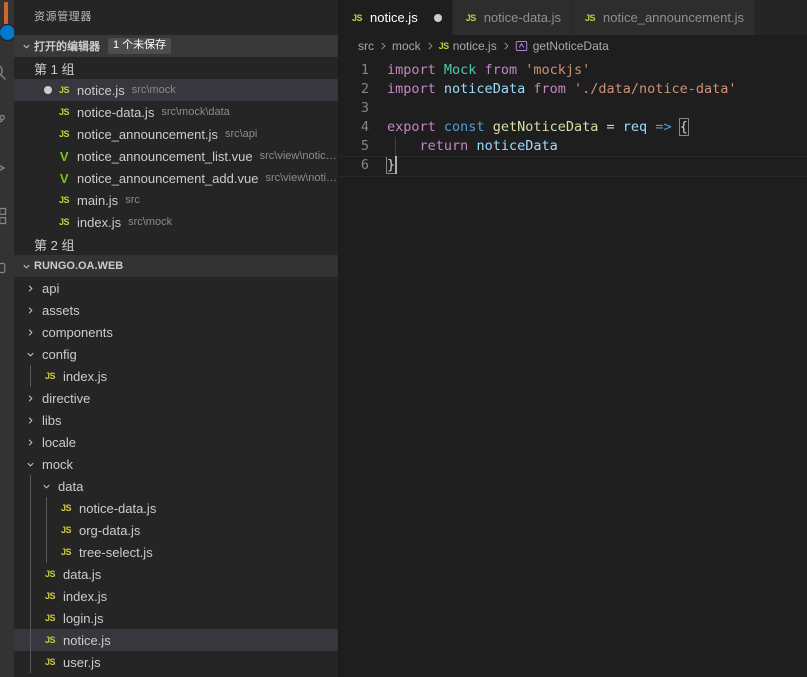 The image size is (807, 677). I want to click on tree-file: JS login.js, so click(176, 618).